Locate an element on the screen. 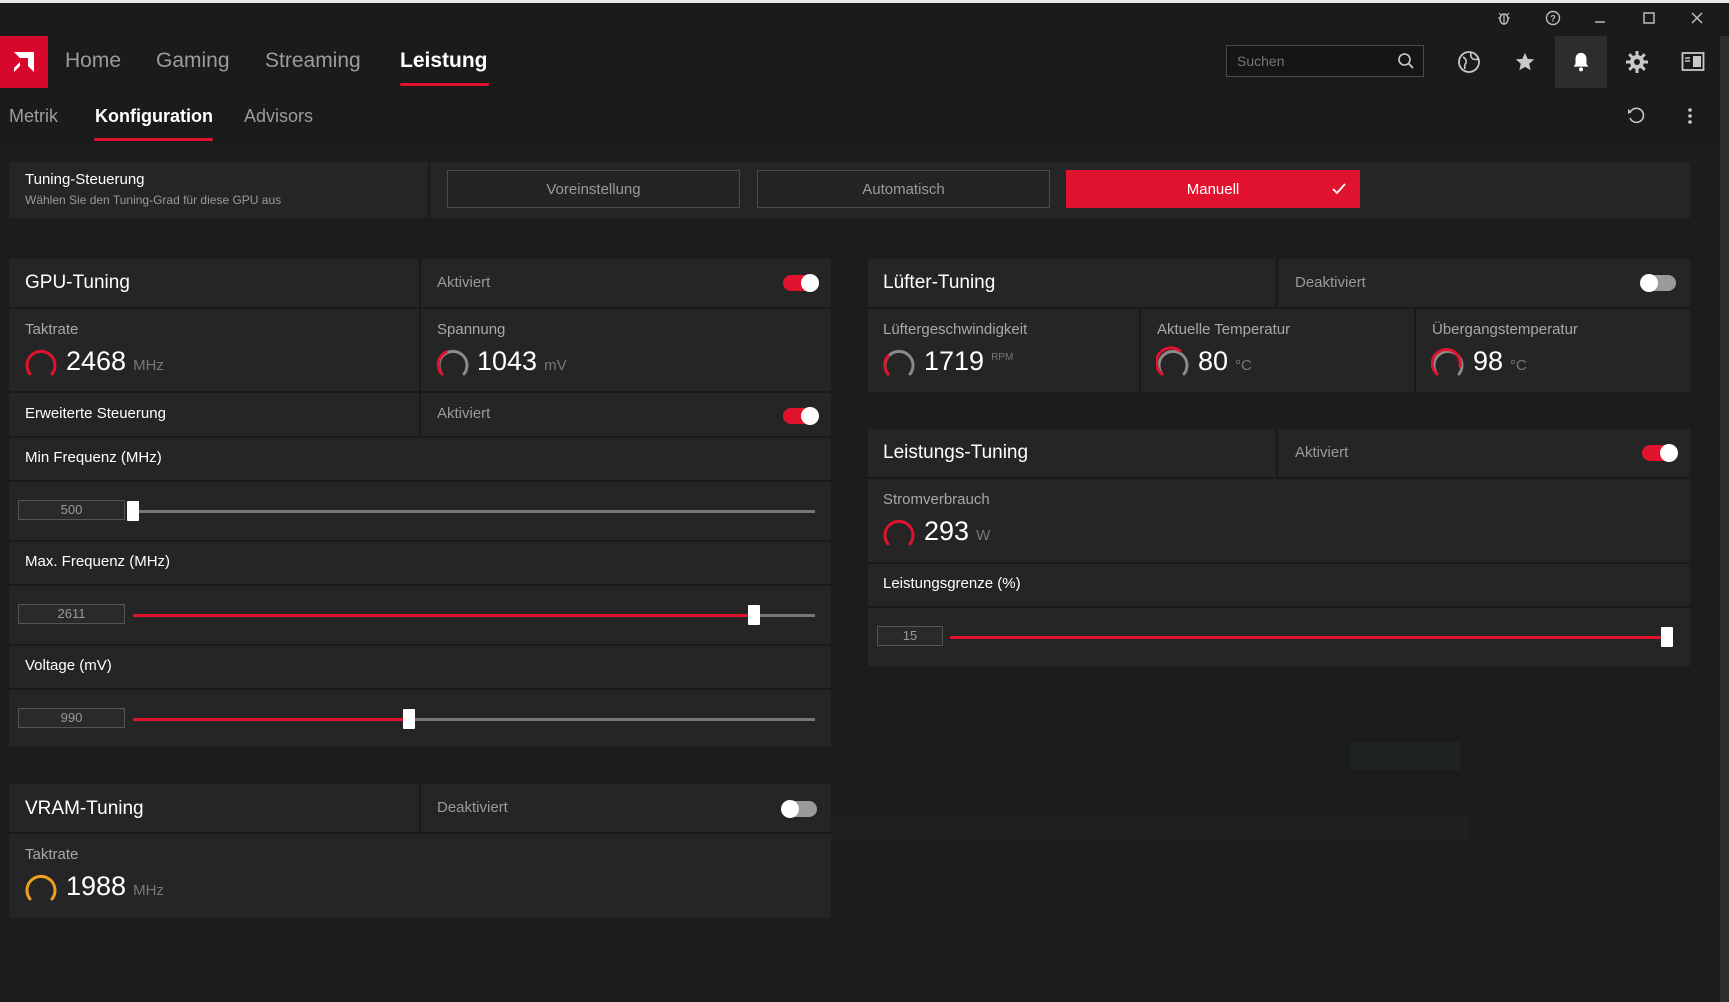 This screenshot has width=1729, height=1002. manual-button: Manuell is located at coordinates (1213, 189).